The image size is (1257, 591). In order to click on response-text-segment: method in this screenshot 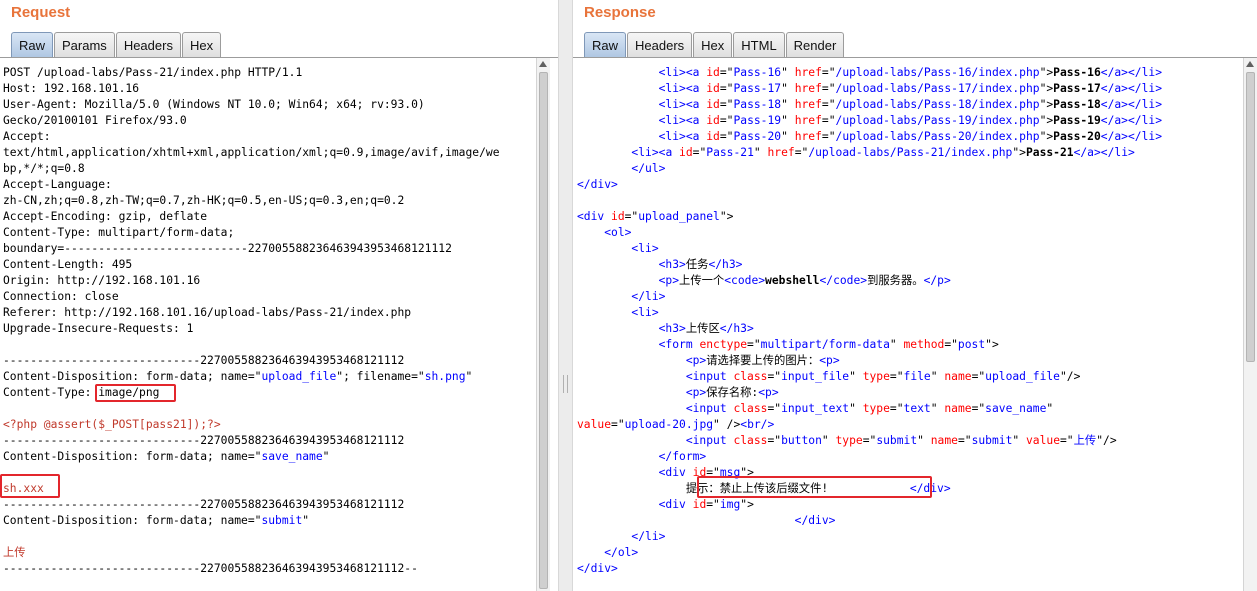, I will do `click(924, 344)`.